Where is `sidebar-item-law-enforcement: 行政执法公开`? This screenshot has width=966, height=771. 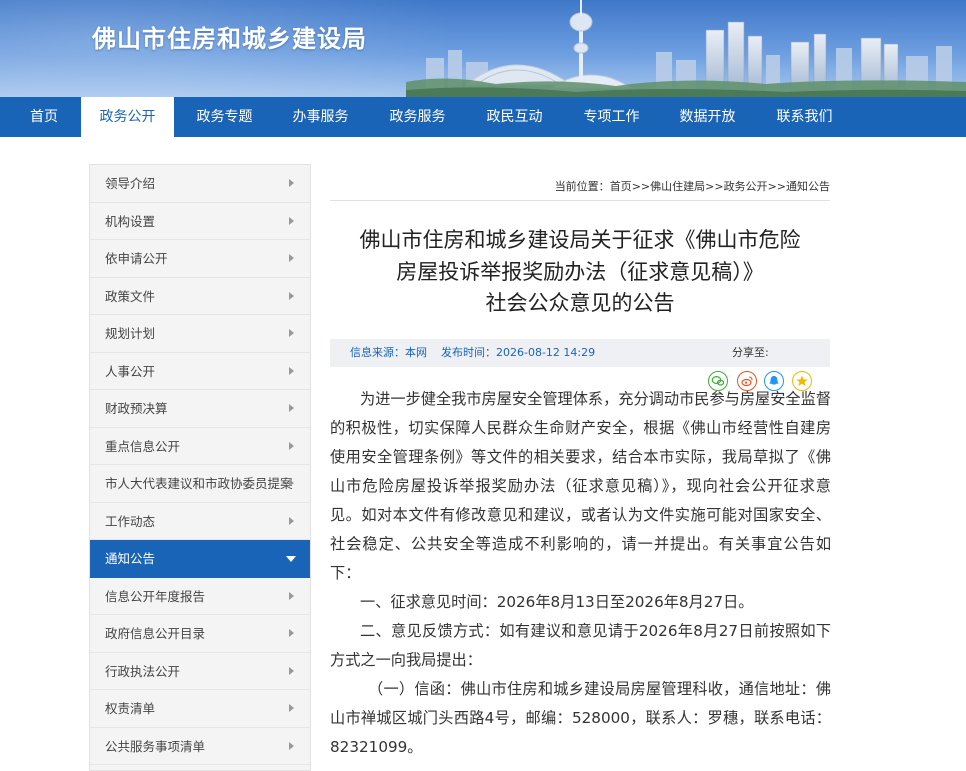 sidebar-item-law-enforcement: 行政执法公开 is located at coordinates (200, 671).